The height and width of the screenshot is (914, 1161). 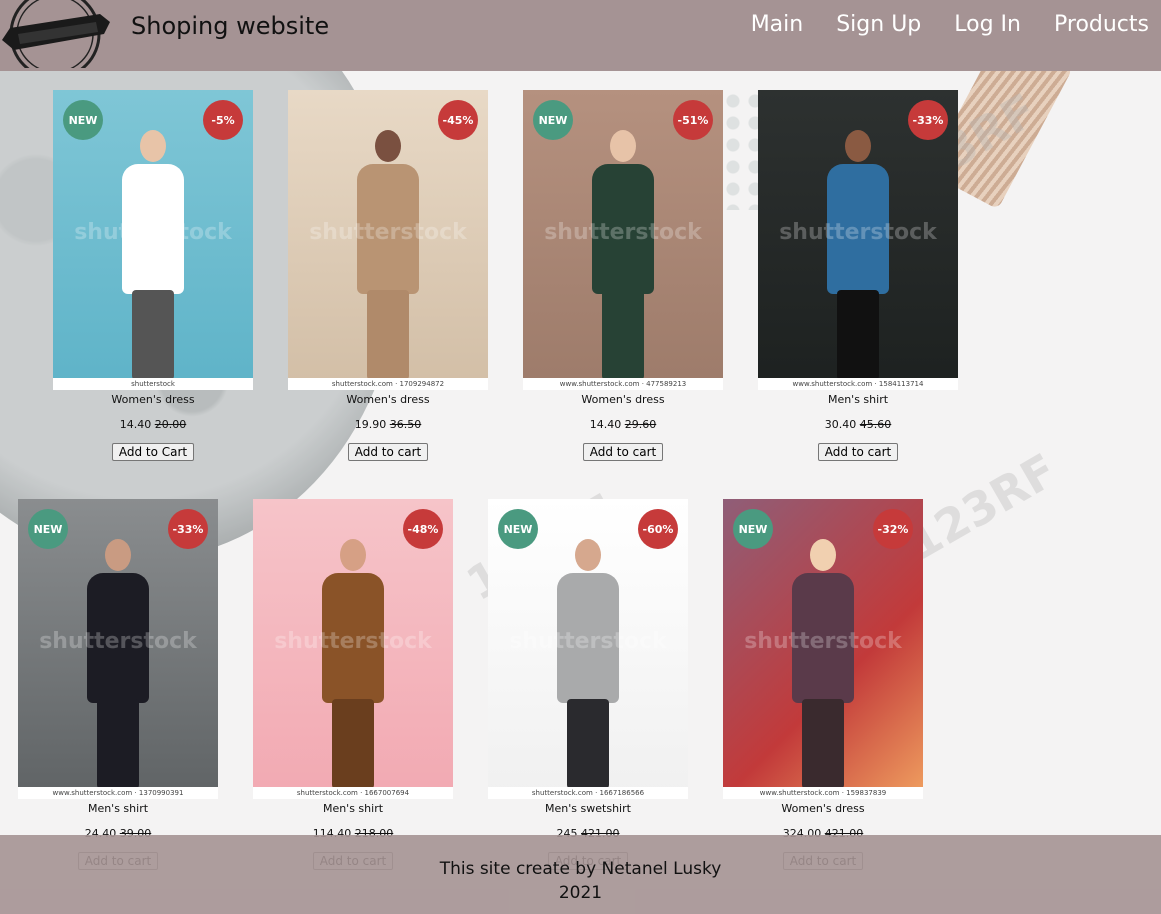 What do you see at coordinates (388, 384) in the screenshot?
I see `image-caption-strip: shutterstock.com · 1709294872` at bounding box center [388, 384].